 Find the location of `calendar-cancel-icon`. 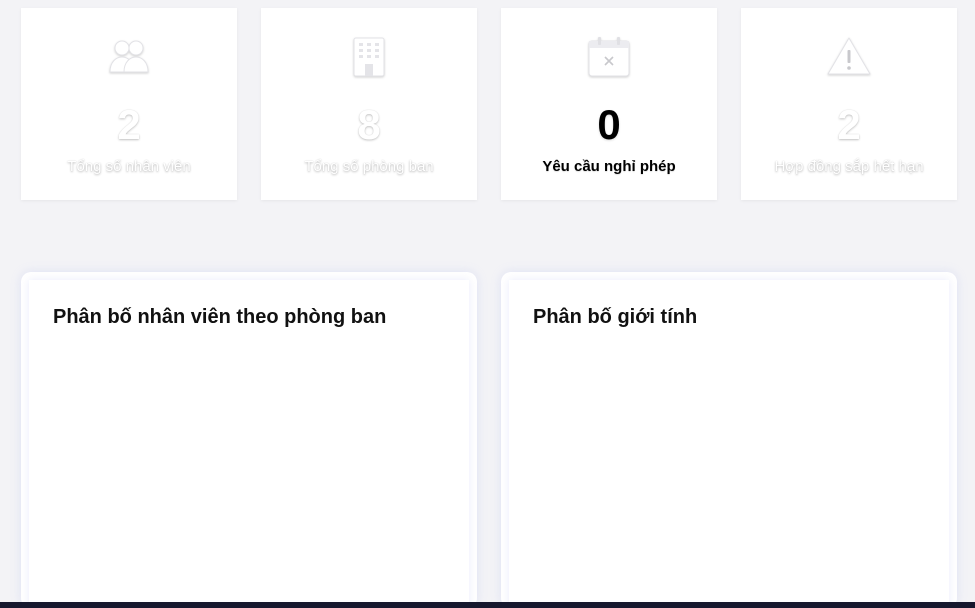

calendar-cancel-icon is located at coordinates (609, 58).